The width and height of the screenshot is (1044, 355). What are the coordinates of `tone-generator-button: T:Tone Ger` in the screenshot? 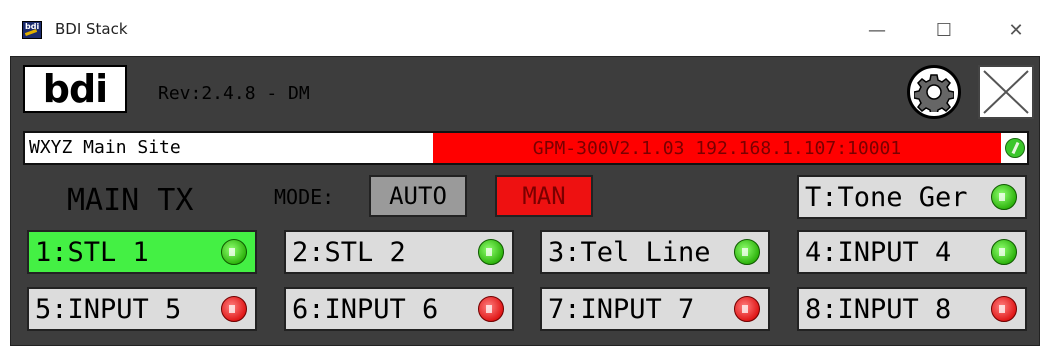 It's located at (912, 197).